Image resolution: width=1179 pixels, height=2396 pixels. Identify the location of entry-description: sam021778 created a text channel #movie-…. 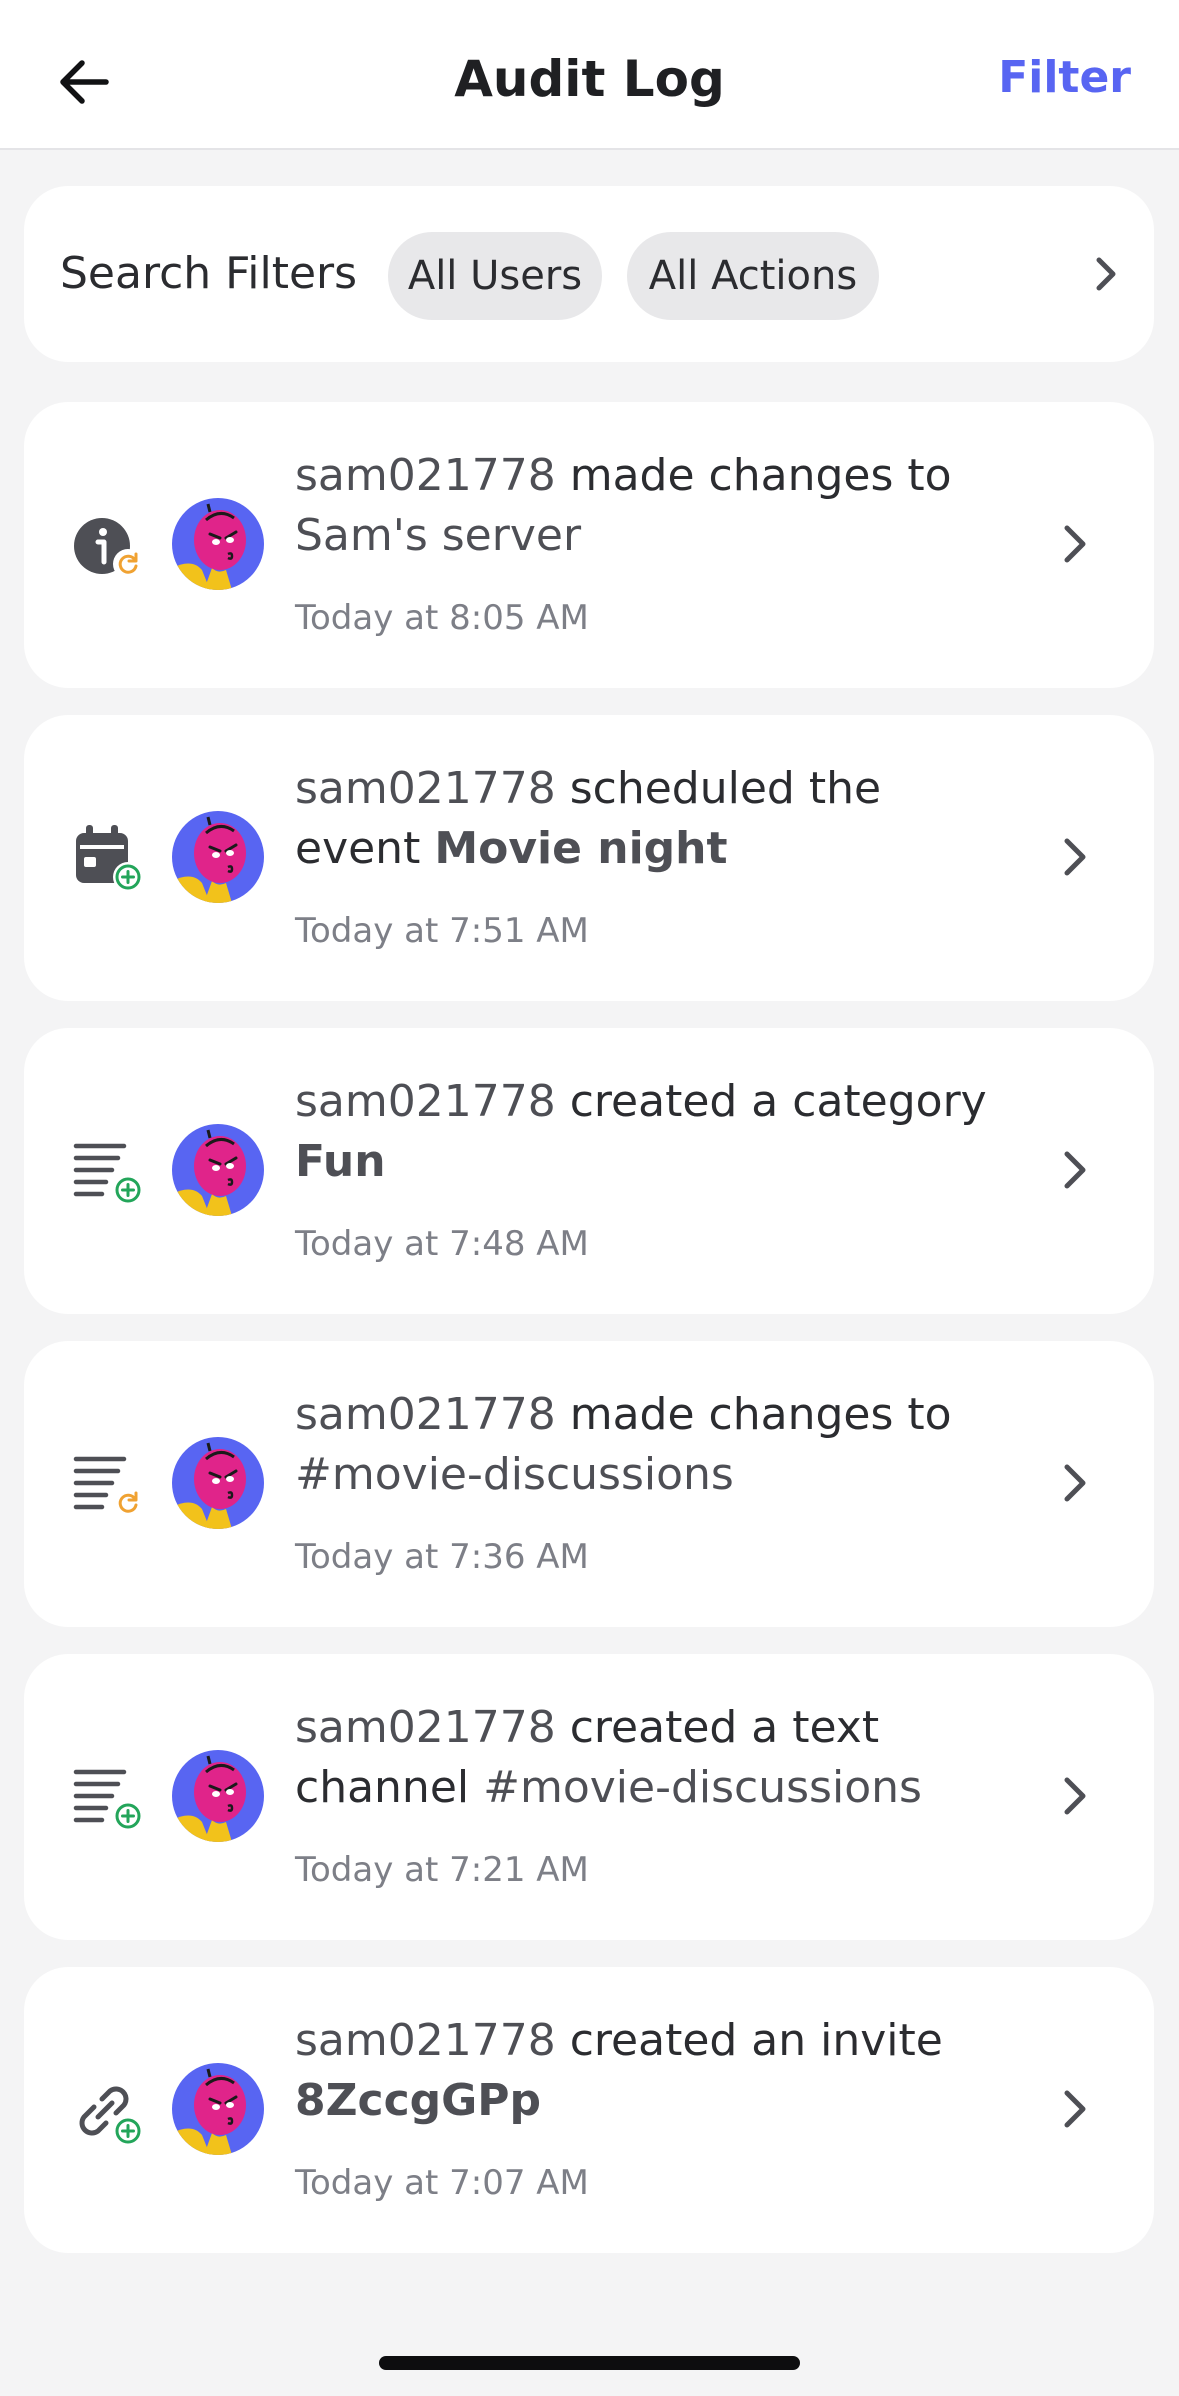
(655, 1758).